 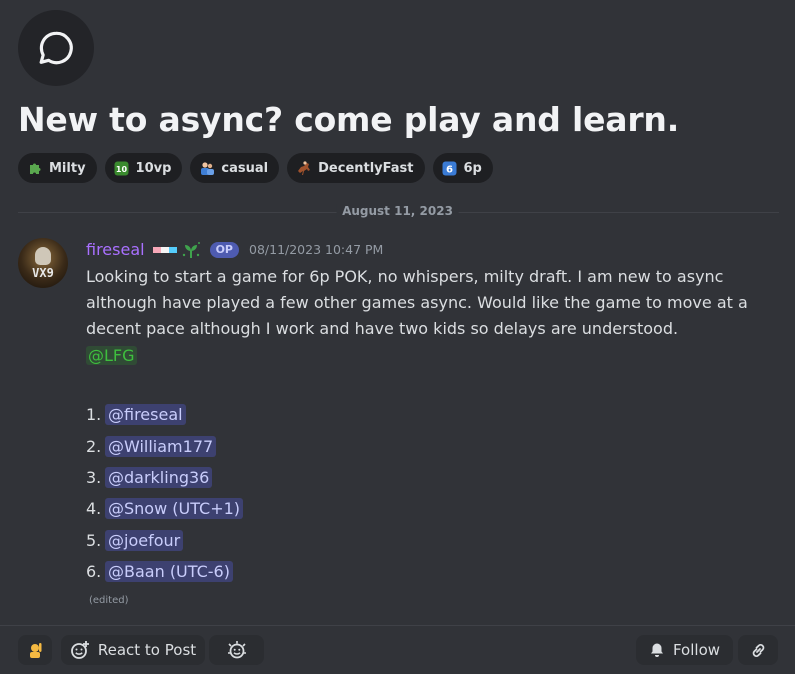 What do you see at coordinates (164, 249) in the screenshot?
I see `flag-badge-icon` at bounding box center [164, 249].